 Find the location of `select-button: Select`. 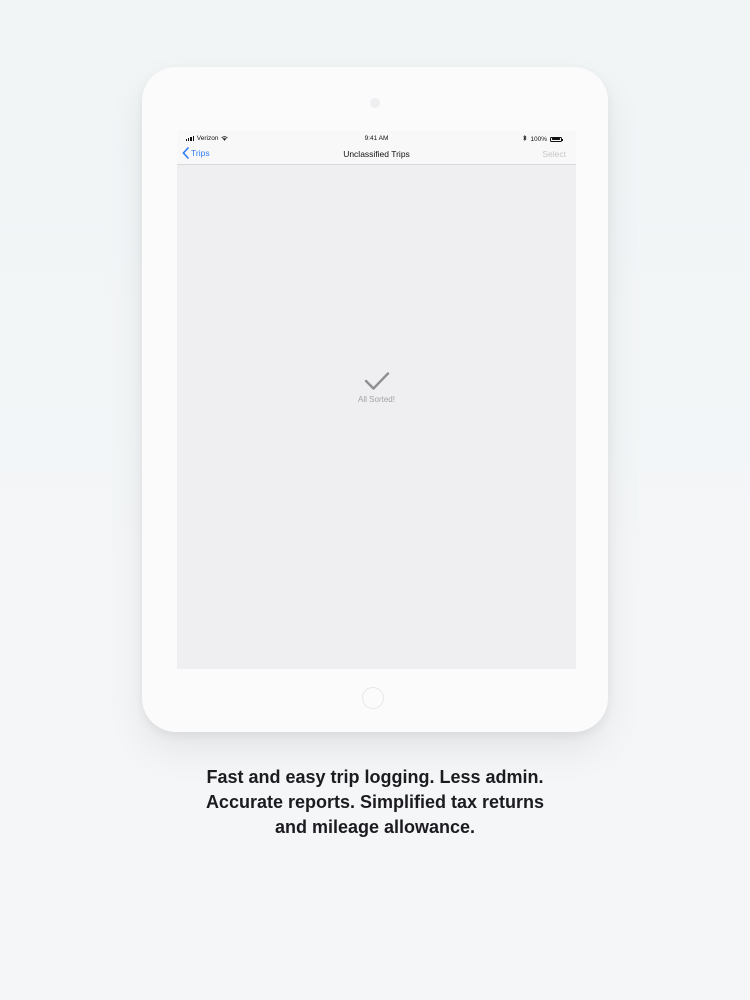

select-button: Select is located at coordinates (554, 154).